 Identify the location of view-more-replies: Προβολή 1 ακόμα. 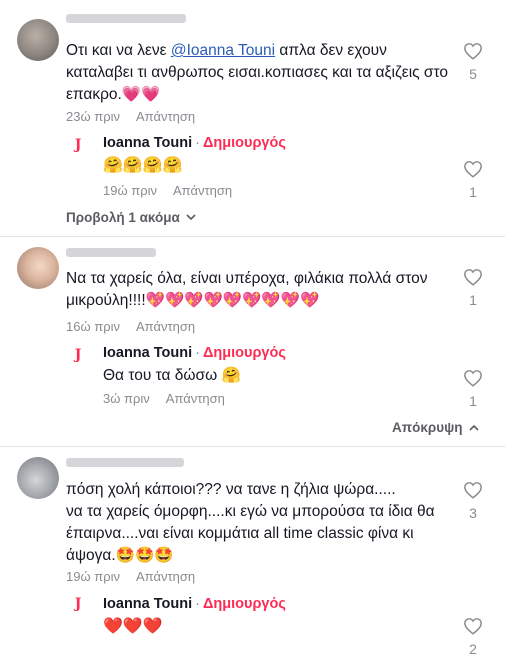
(131, 217).